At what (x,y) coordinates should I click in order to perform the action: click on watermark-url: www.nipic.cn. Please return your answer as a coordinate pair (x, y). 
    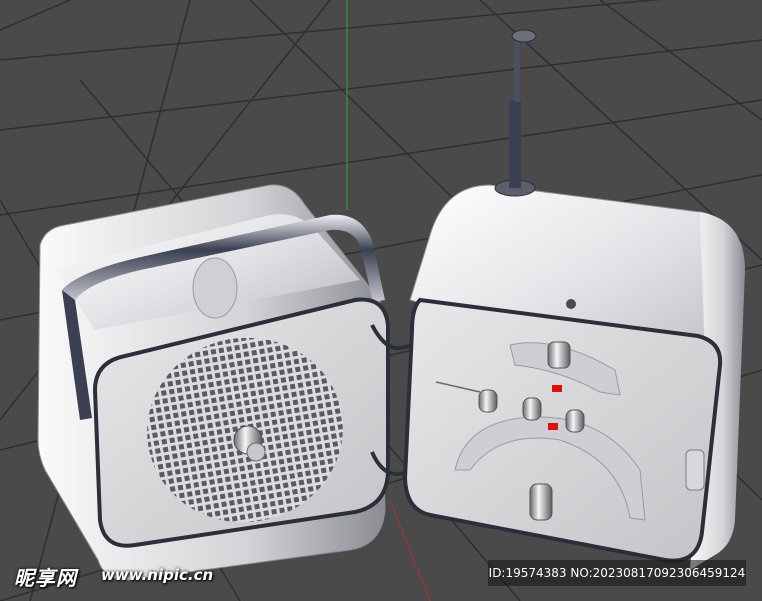
    Looking at the image, I should click on (157, 575).